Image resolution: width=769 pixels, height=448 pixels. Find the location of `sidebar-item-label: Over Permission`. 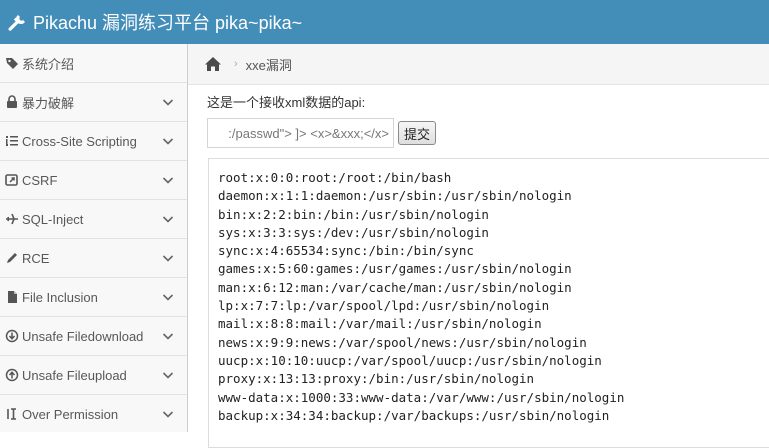

sidebar-item-label: Over Permission is located at coordinates (70, 414).